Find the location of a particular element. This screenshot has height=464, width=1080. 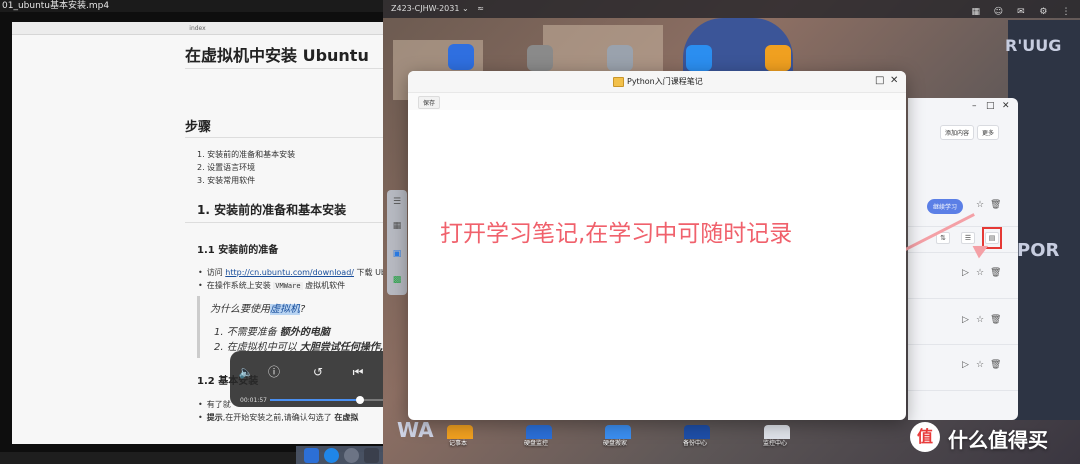

folder-icon is located at coordinates (461, 57).